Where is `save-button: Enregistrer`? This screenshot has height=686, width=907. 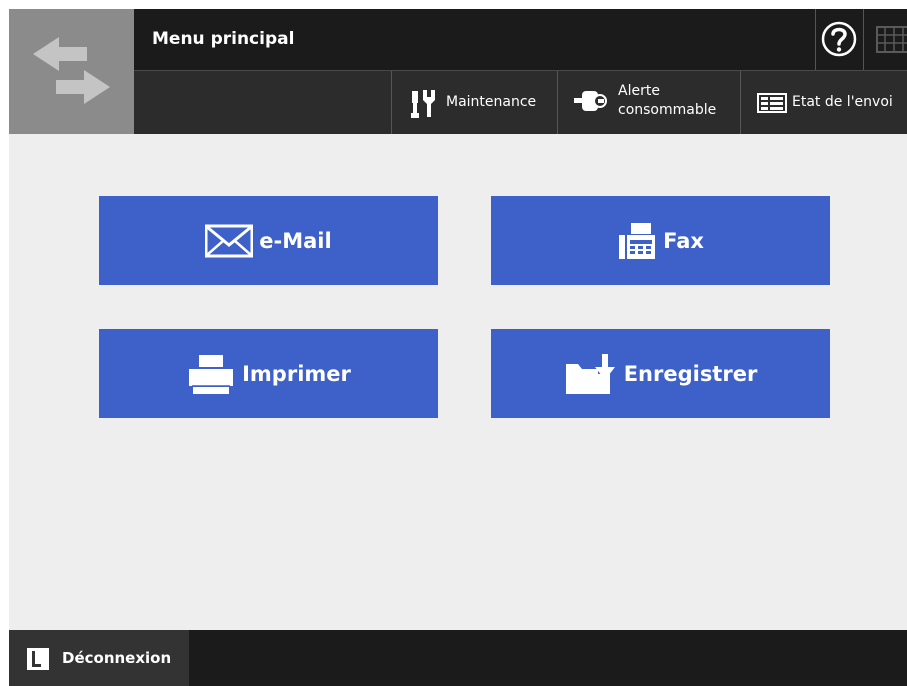 save-button: Enregistrer is located at coordinates (660, 373).